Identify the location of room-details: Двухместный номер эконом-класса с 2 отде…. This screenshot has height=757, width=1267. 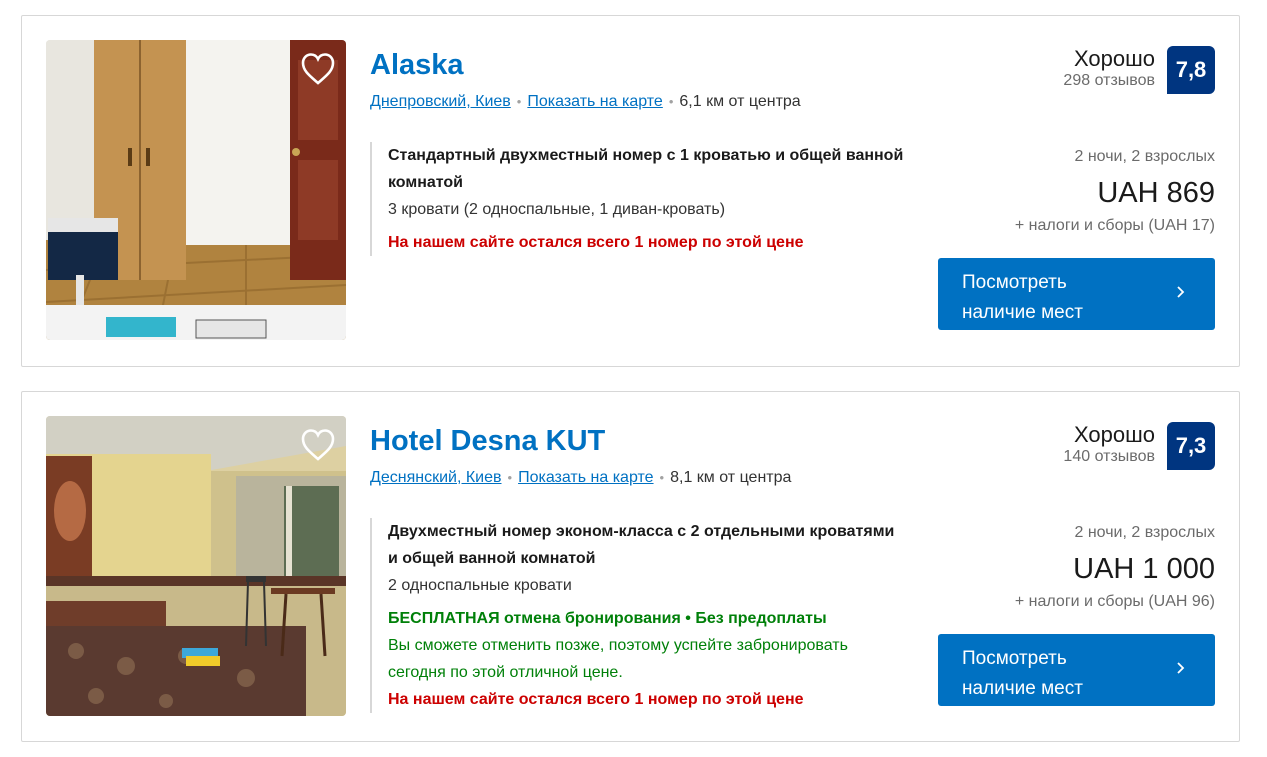
(639, 615).